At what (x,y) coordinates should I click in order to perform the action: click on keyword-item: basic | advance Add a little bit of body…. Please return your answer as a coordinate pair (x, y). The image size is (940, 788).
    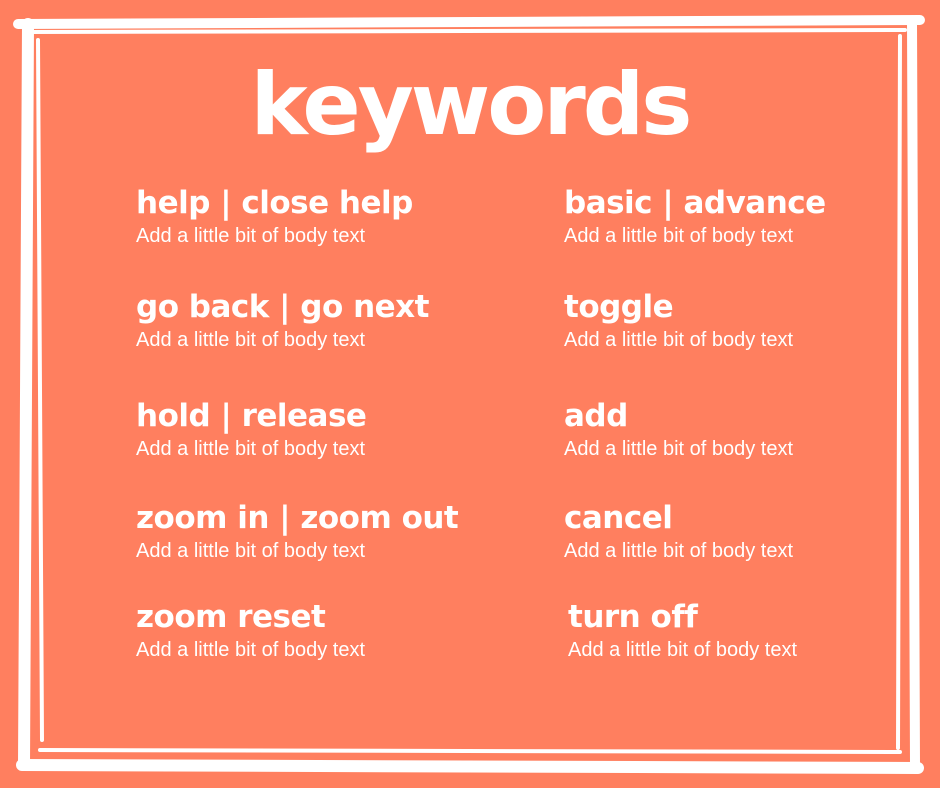
    Looking at the image, I should click on (695, 216).